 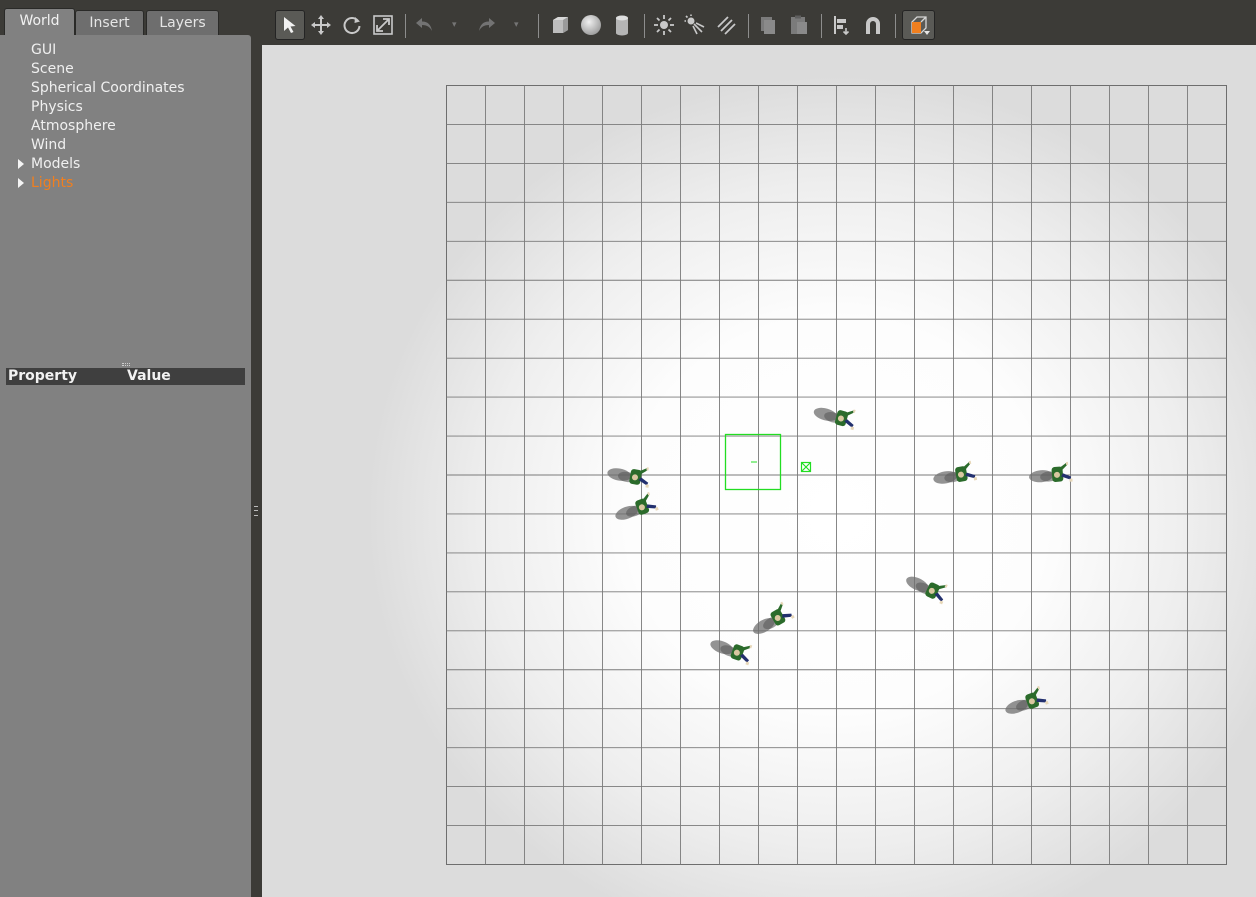 What do you see at coordinates (321, 25) in the screenshot?
I see `translate-icon` at bounding box center [321, 25].